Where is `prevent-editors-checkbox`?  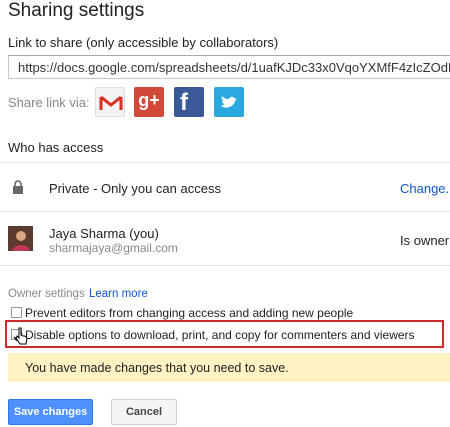 prevent-editors-checkbox is located at coordinates (16, 312).